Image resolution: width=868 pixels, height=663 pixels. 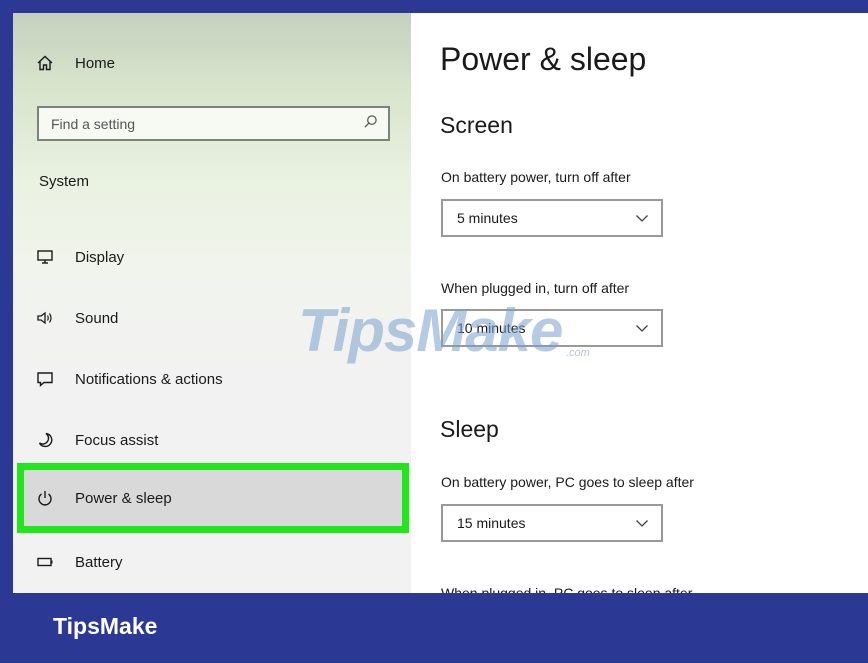 I want to click on sidebar-item-label: Sound, so click(x=97, y=318).